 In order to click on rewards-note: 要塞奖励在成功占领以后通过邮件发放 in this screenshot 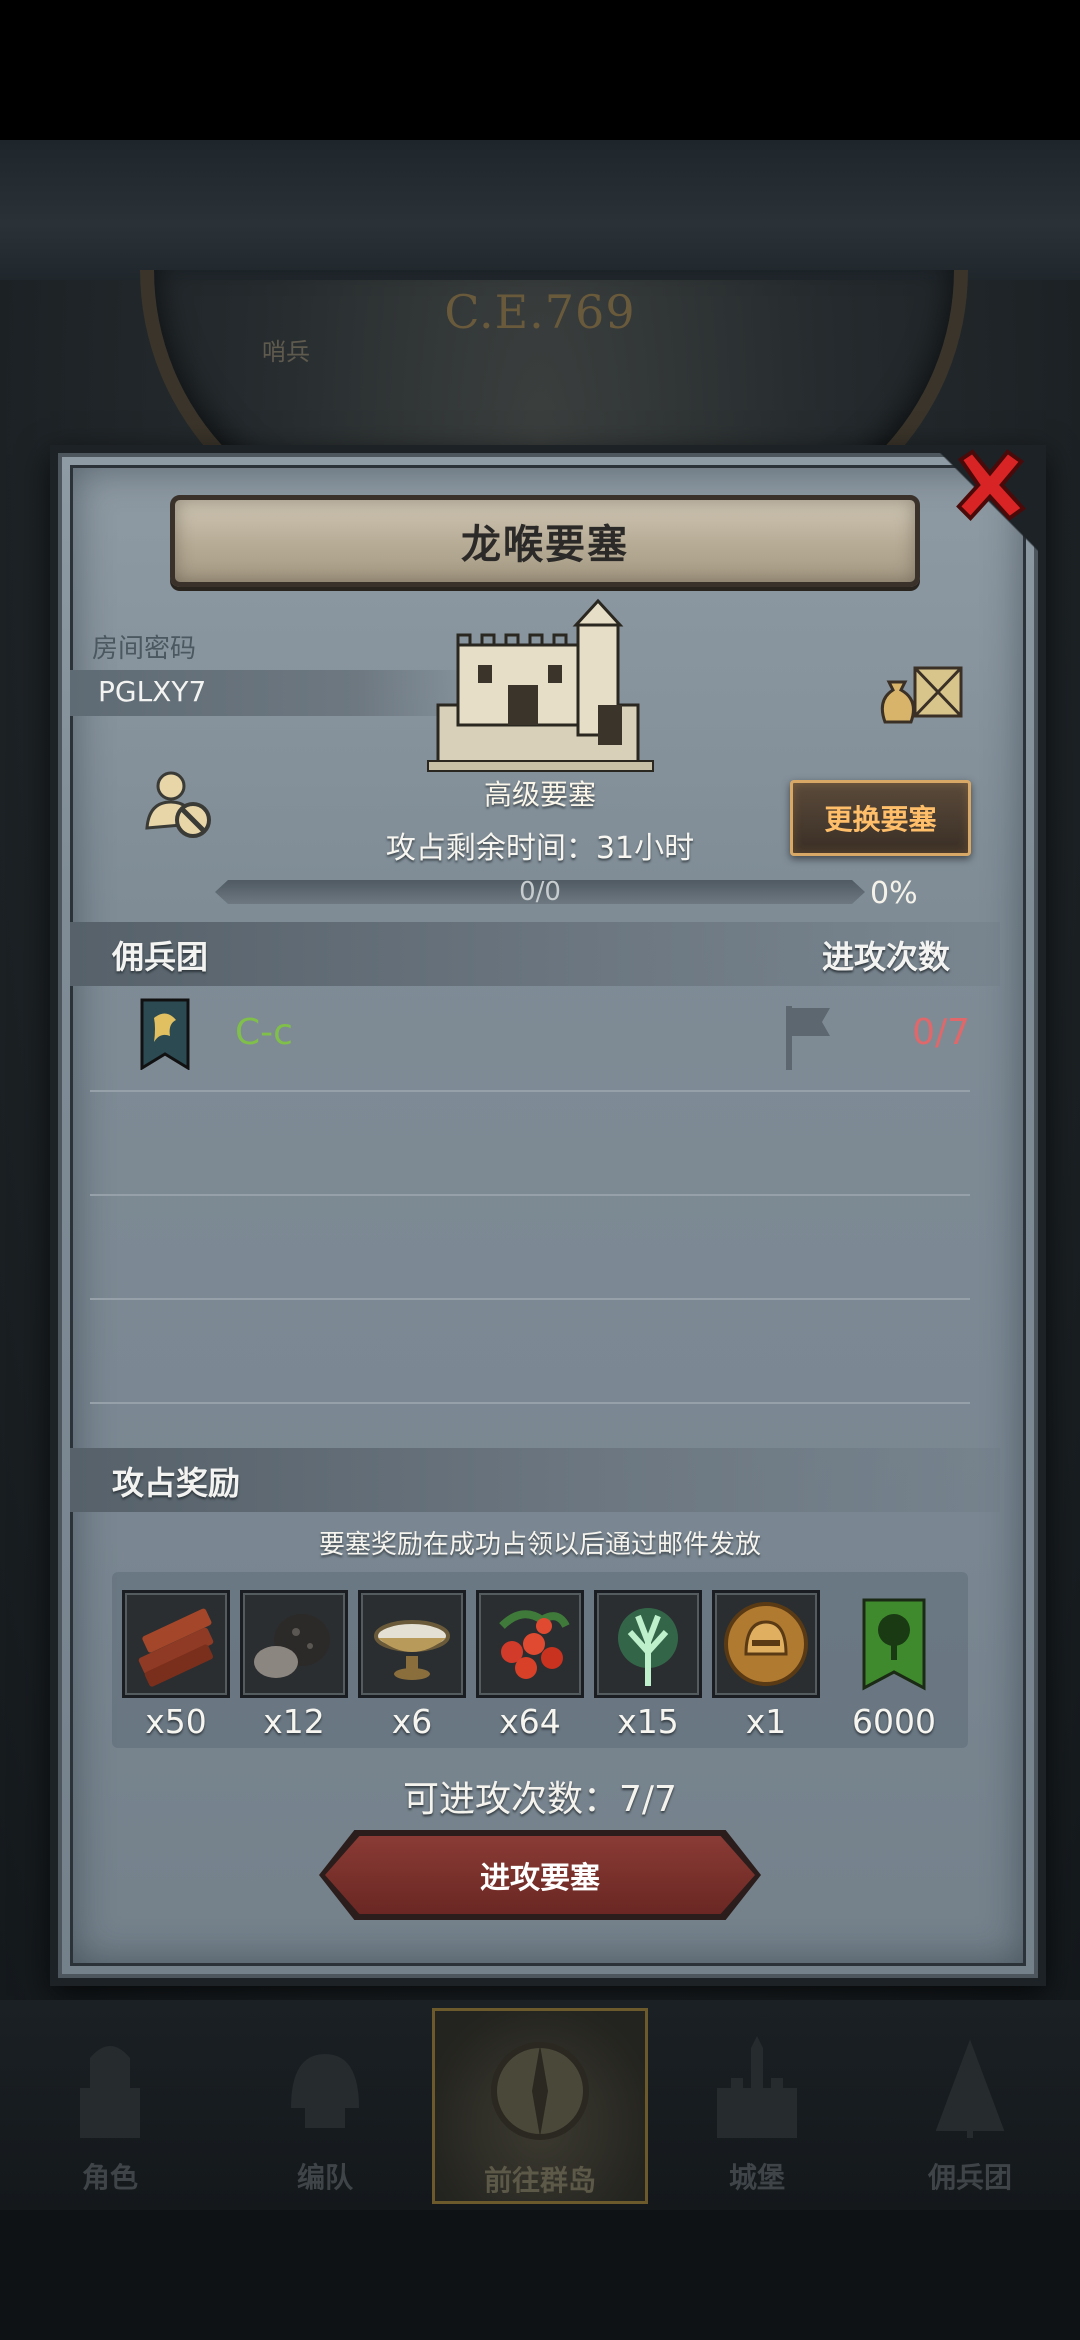, I will do `click(539, 1545)`.